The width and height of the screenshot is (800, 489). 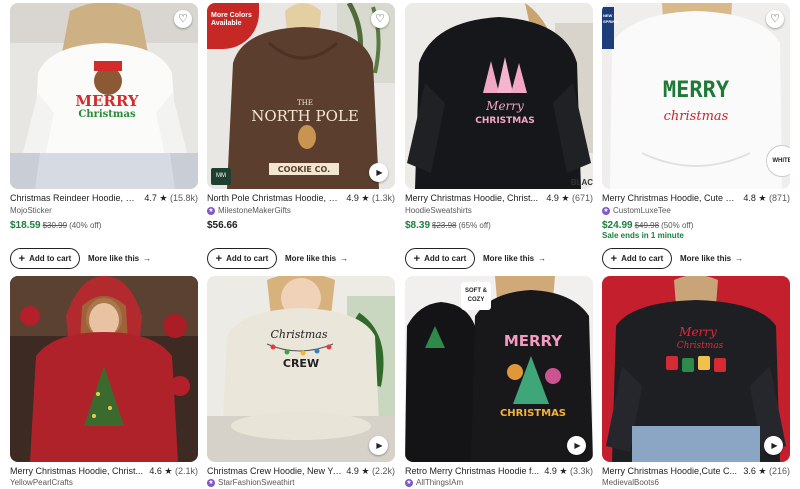 I want to click on sale-price: $18.59, so click(x=25, y=225).